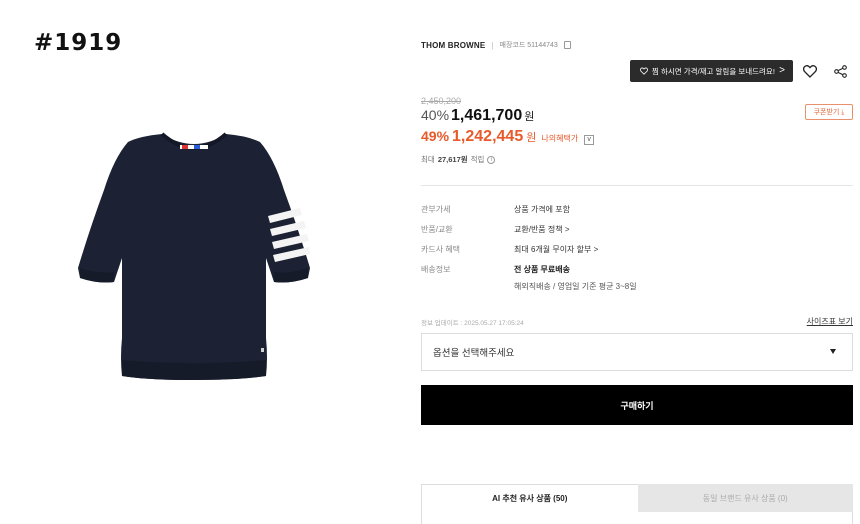 The width and height of the screenshot is (860, 524). Describe the element at coordinates (436, 209) in the screenshot. I see `info-label: 관부가세` at that location.